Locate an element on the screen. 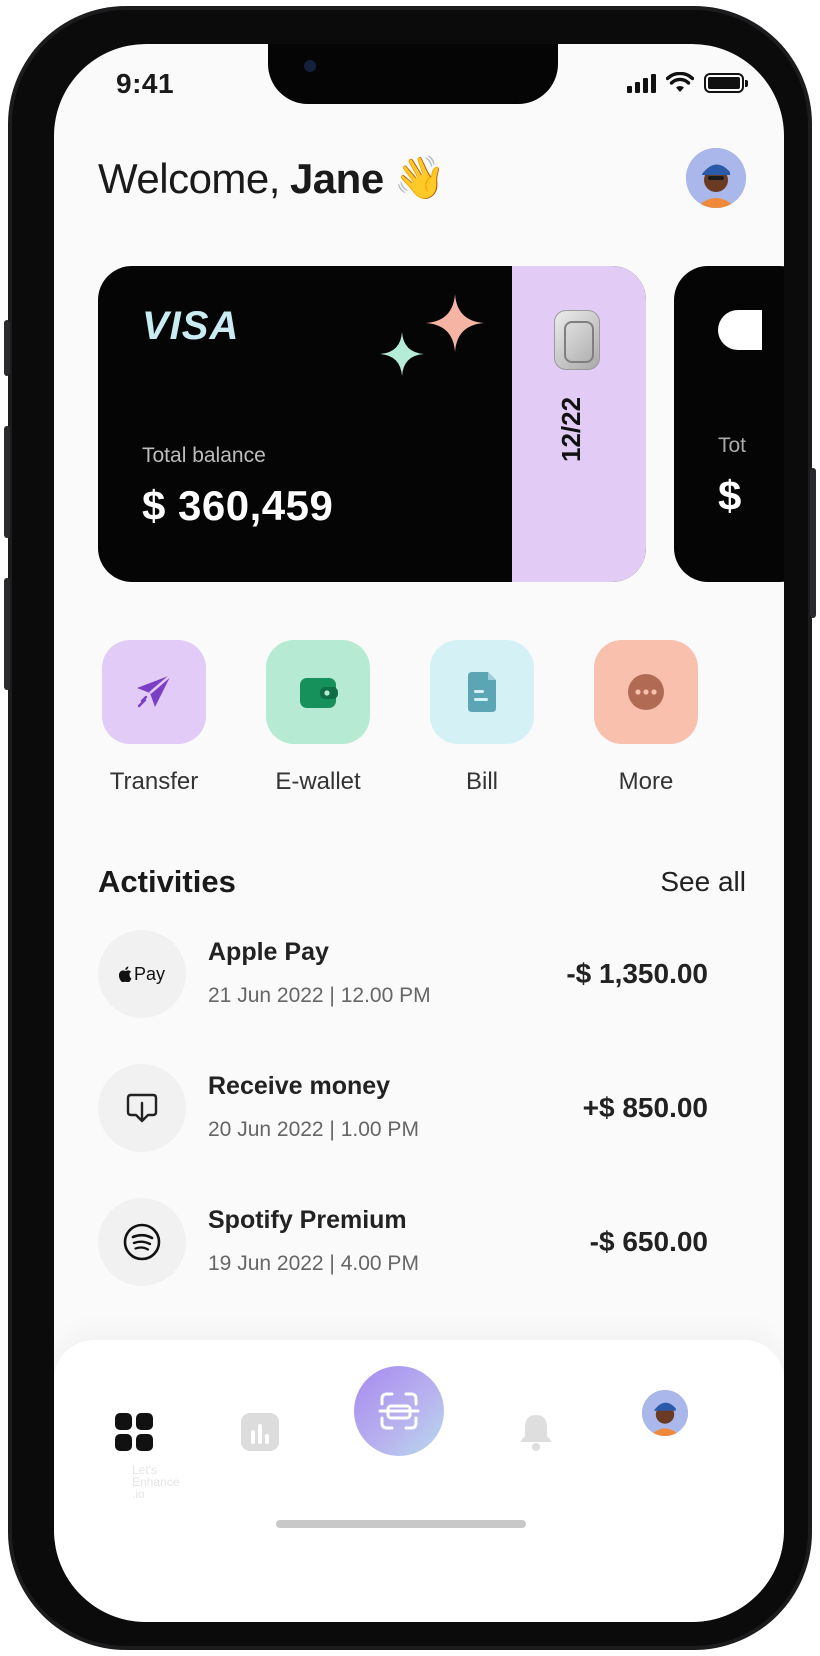 Image resolution: width=820 pixels, height=1656 pixels. more-label: More is located at coordinates (646, 781).